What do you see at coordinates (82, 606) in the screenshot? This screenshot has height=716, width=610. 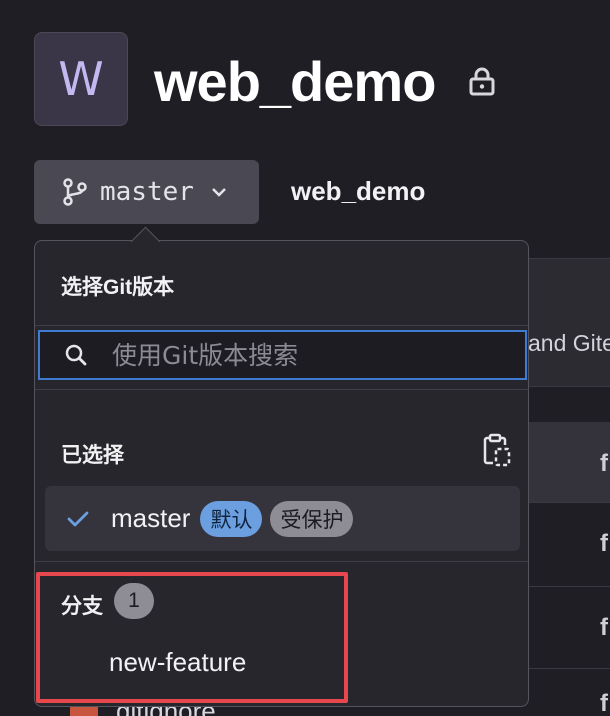 I see `branches-section-title: 分支` at bounding box center [82, 606].